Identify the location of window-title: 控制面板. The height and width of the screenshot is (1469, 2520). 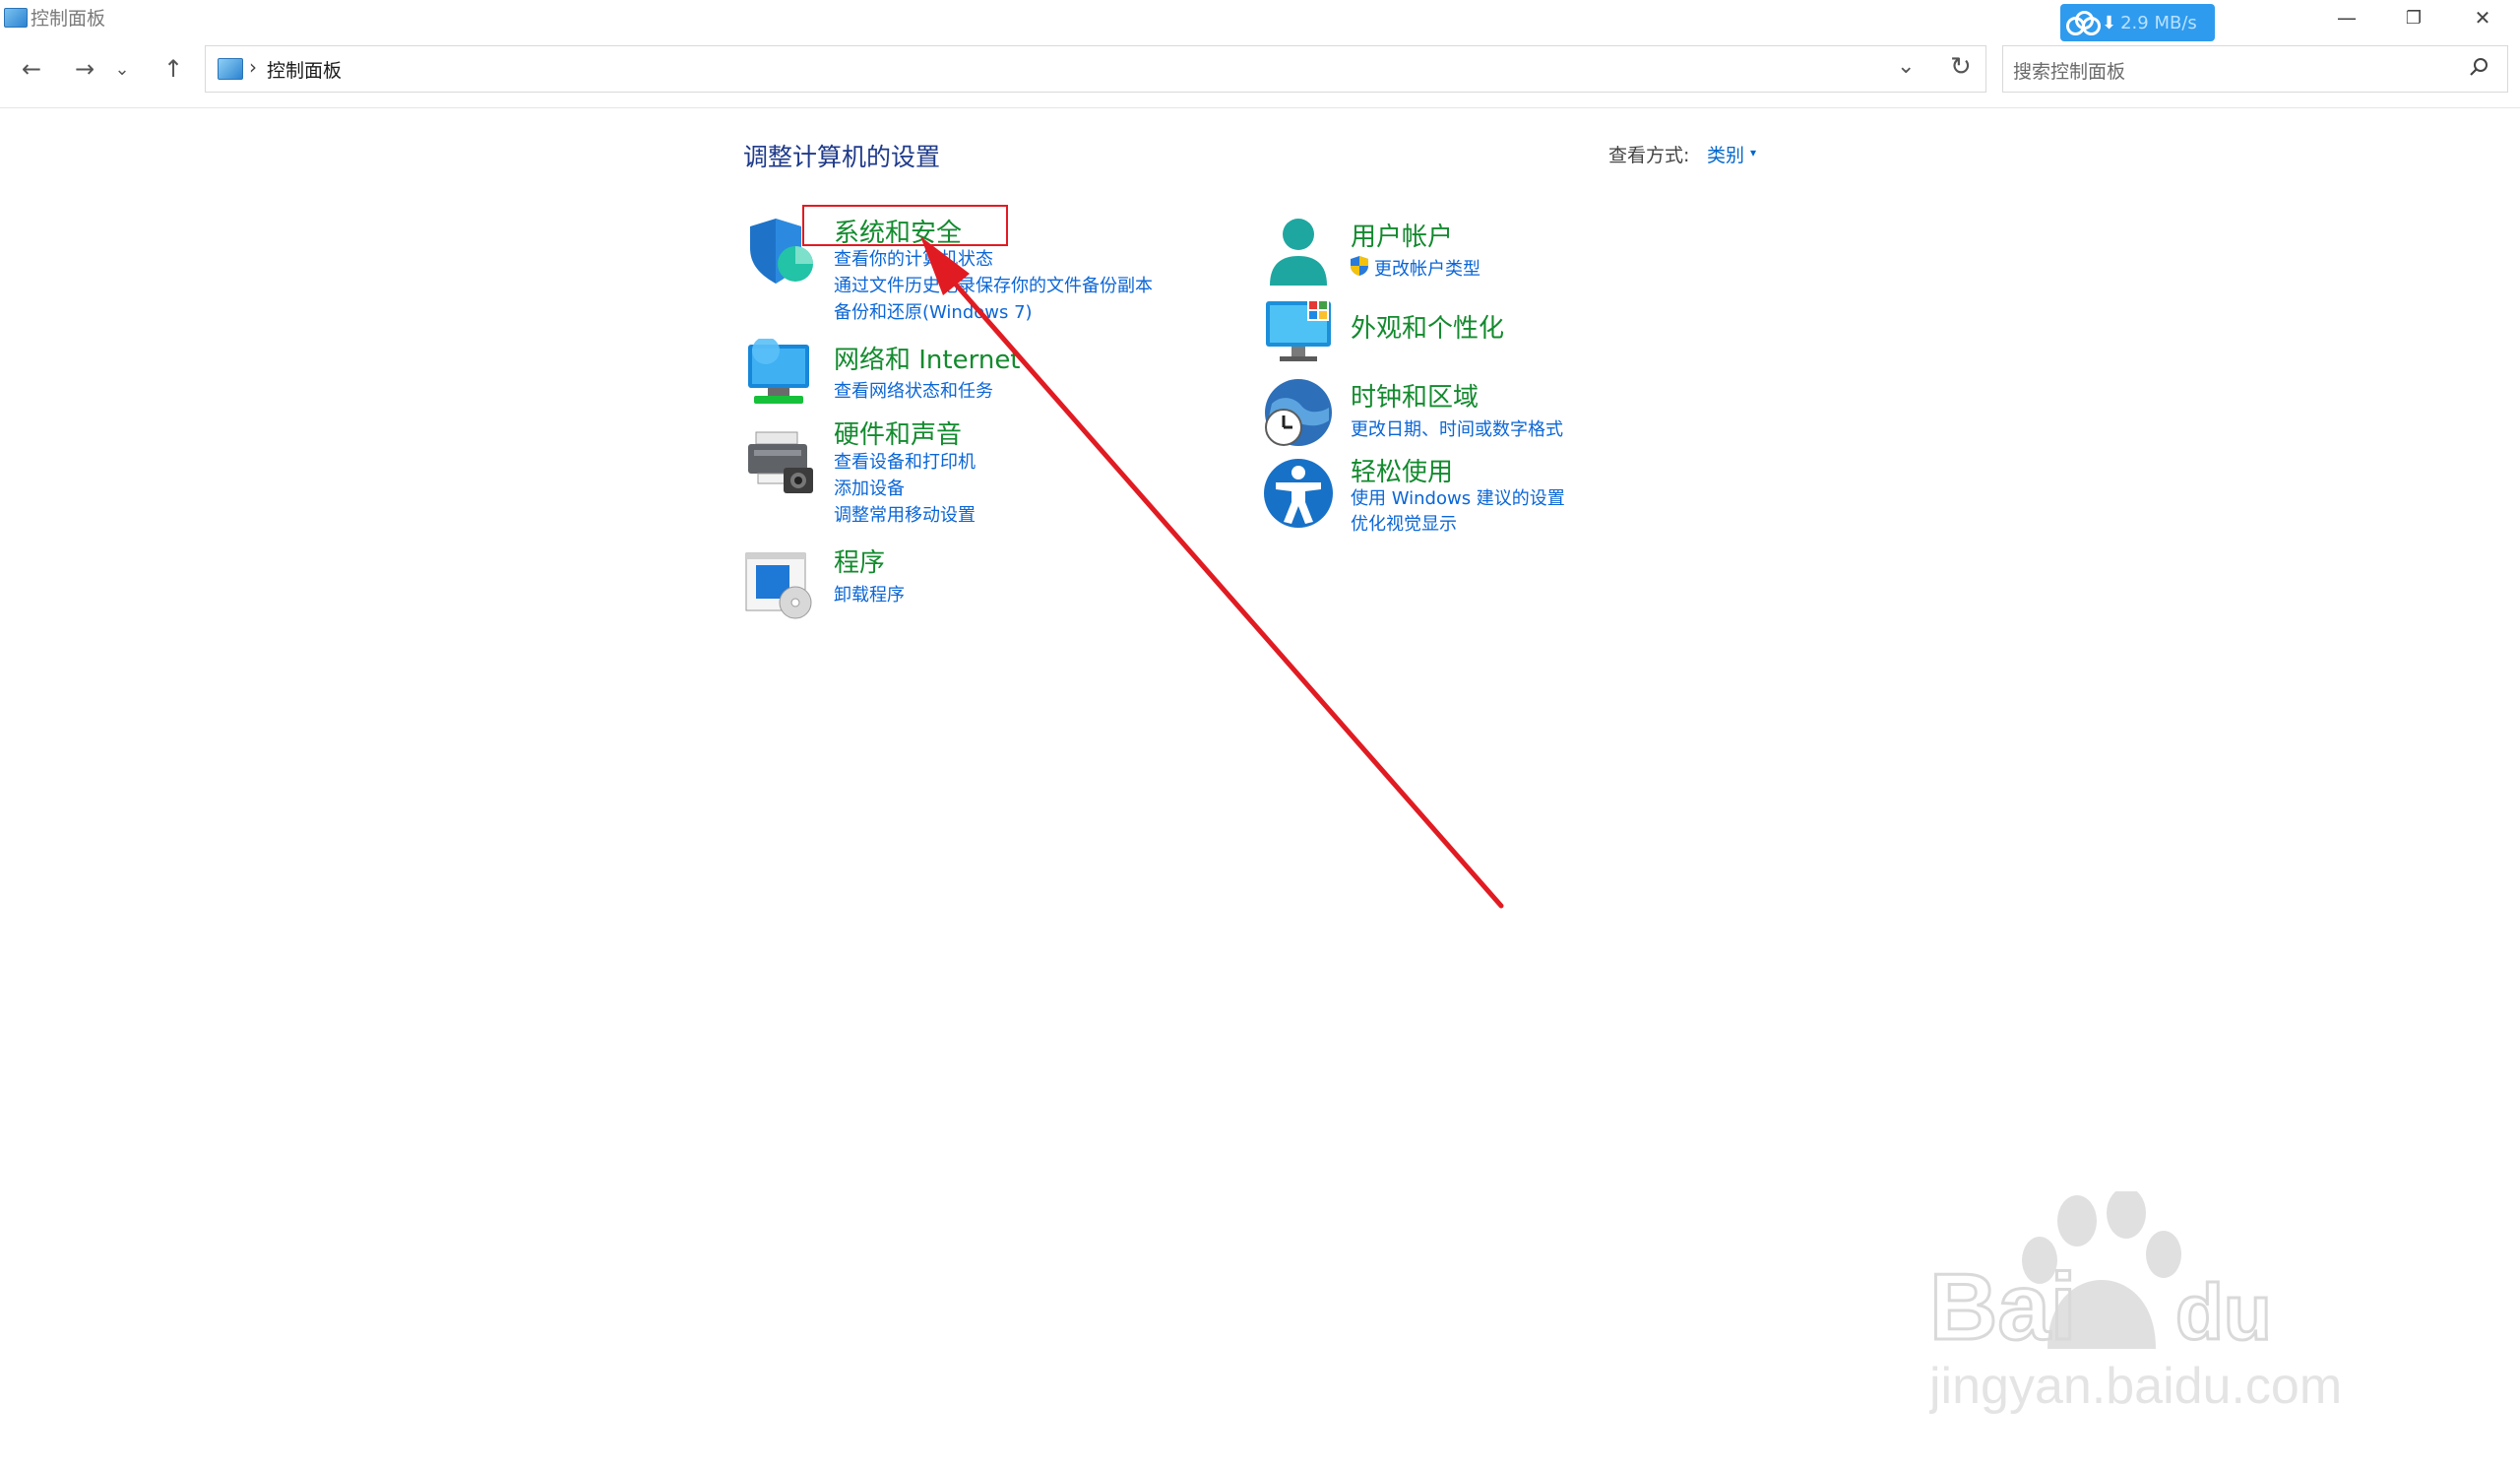
(68, 19).